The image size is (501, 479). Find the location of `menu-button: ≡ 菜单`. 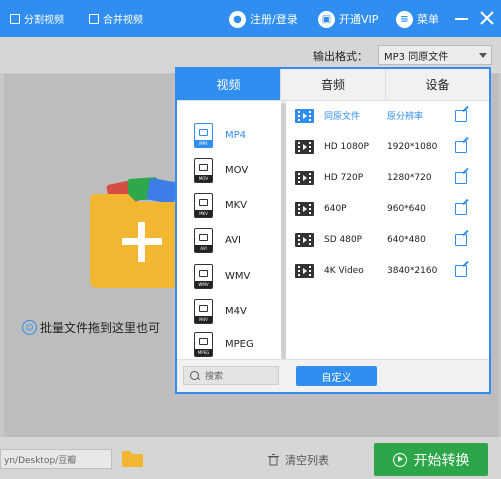

menu-button: ≡ 菜单 is located at coordinates (417, 19).